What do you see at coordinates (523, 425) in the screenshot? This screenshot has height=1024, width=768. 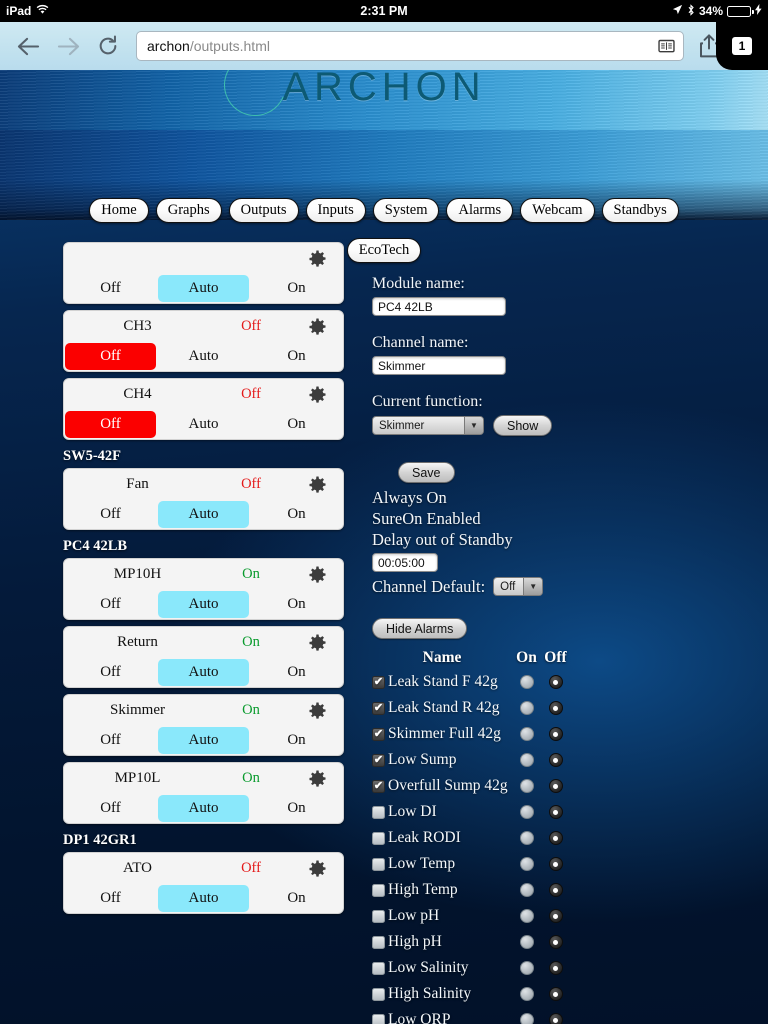 I see `show-button: Show` at bounding box center [523, 425].